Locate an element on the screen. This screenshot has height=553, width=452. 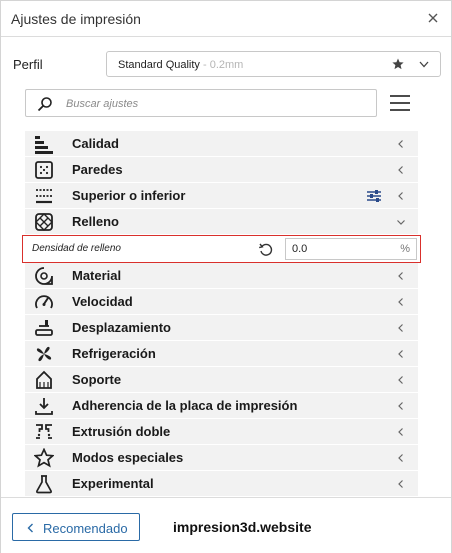
infill-density-input: 0.0 % is located at coordinates (351, 249).